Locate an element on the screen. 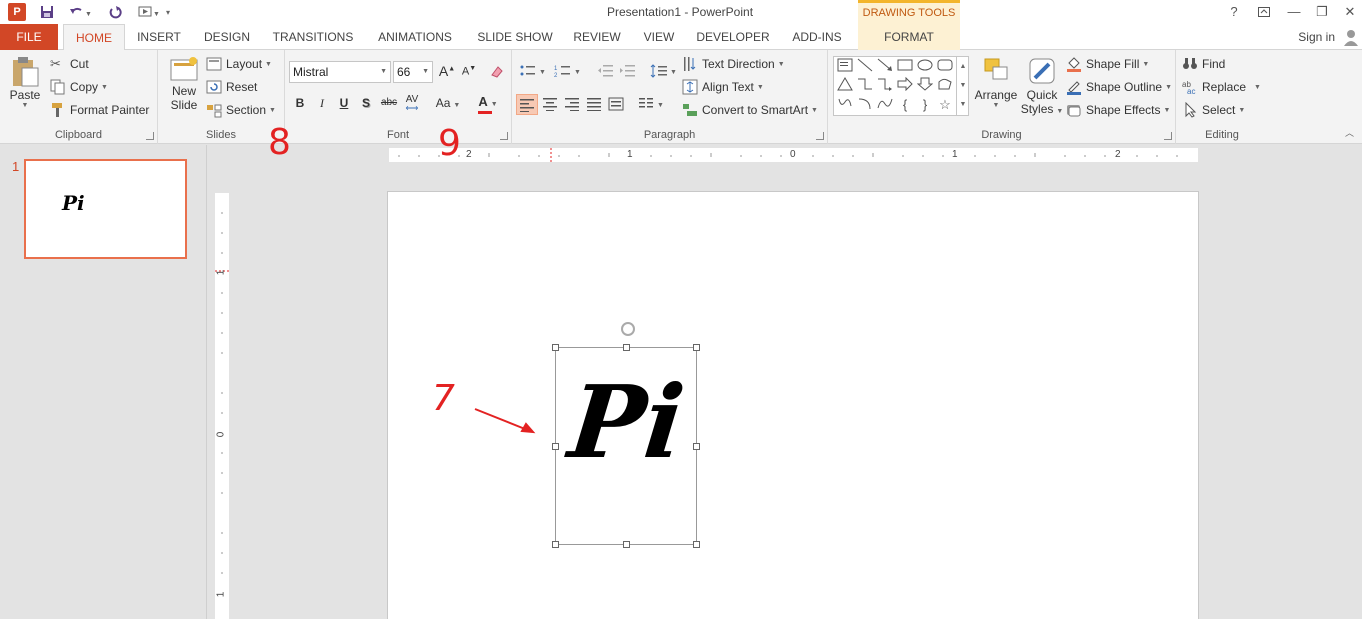 This screenshot has width=1362, height=619. shadow-button: S is located at coordinates (366, 103).